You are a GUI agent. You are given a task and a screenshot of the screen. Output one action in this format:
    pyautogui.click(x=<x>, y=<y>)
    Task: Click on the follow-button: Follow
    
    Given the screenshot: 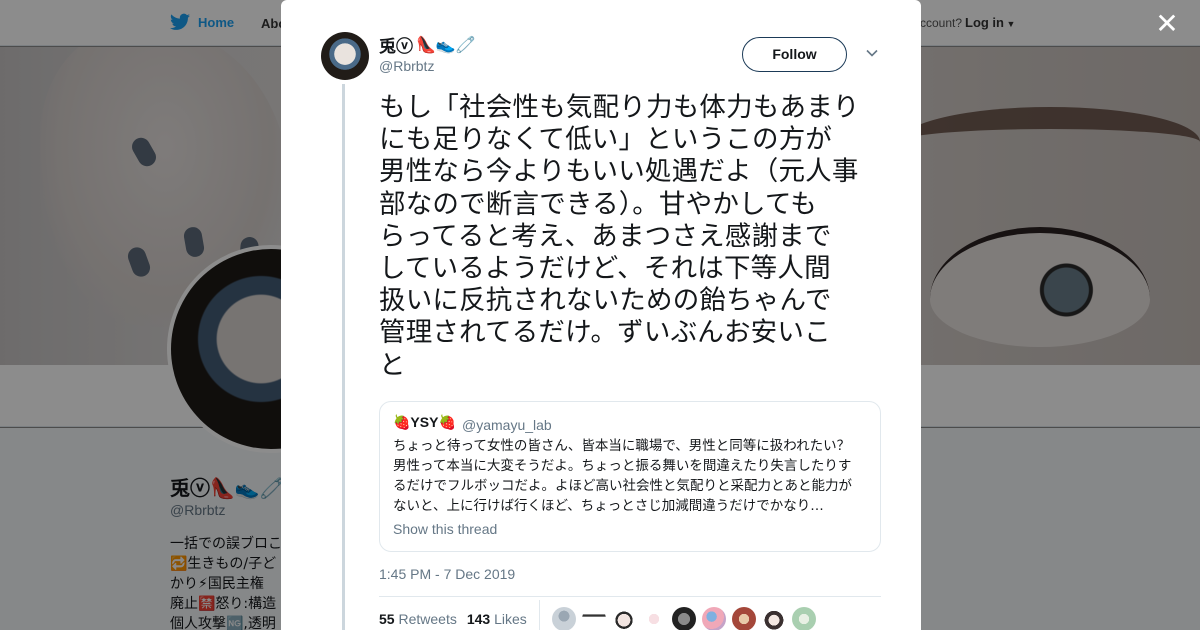 What is the action you would take?
    pyautogui.click(x=794, y=54)
    